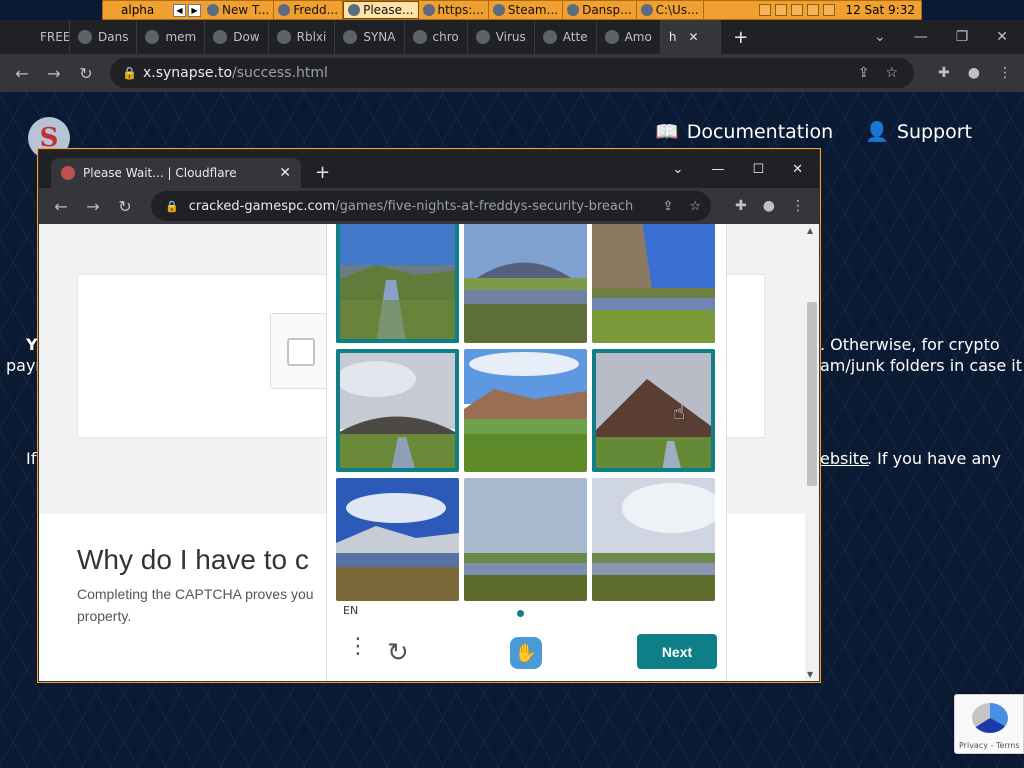  I want to click on language-selector: EN, so click(350, 610).